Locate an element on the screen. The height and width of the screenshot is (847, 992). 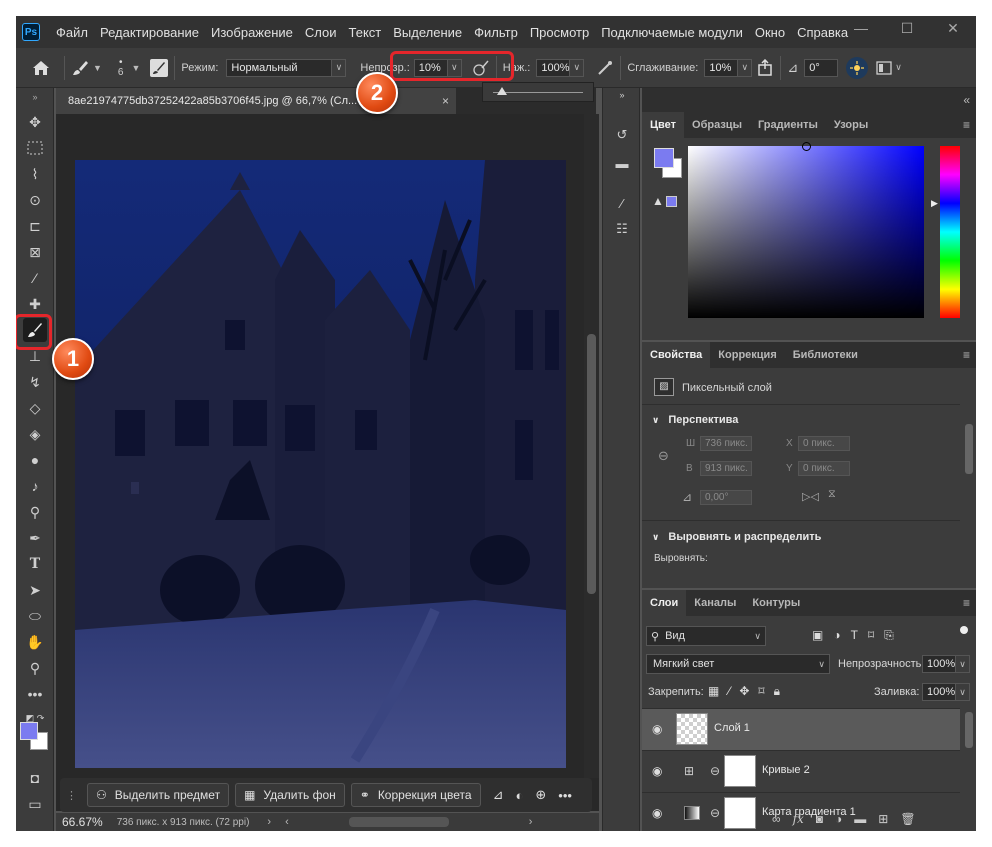
new-adjustment-icon: ◑ is located at coordinates (838, 819).